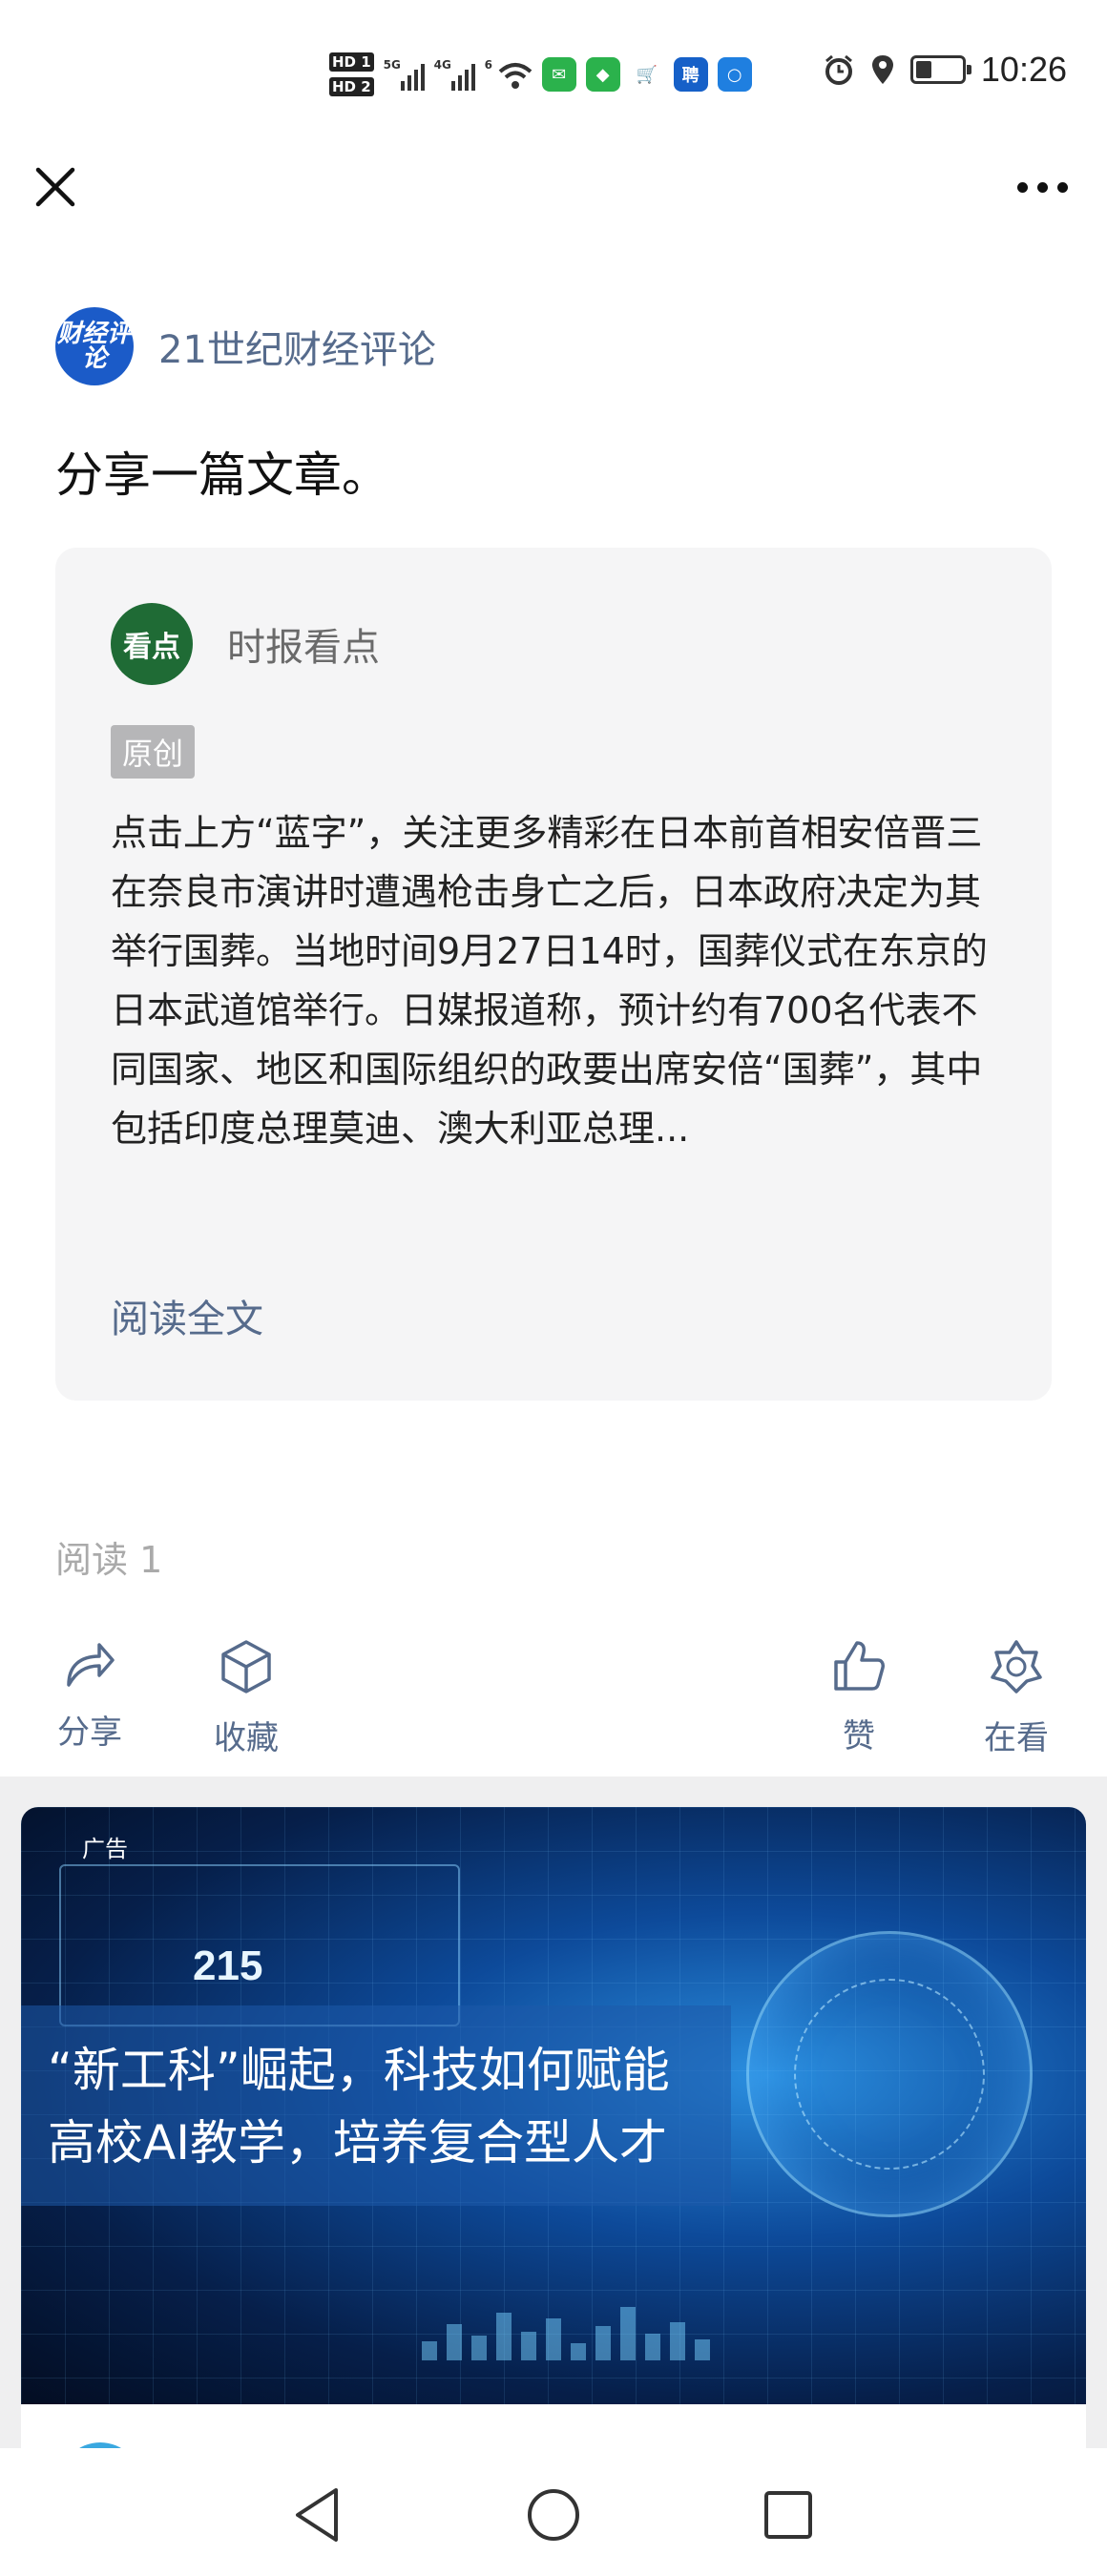  I want to click on original-badge: 原创, so click(153, 752).